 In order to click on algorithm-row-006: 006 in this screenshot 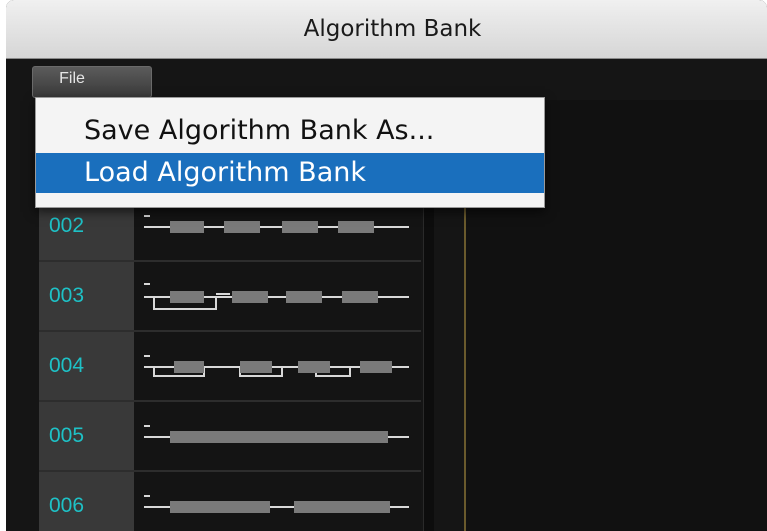, I will do `click(230, 501)`.